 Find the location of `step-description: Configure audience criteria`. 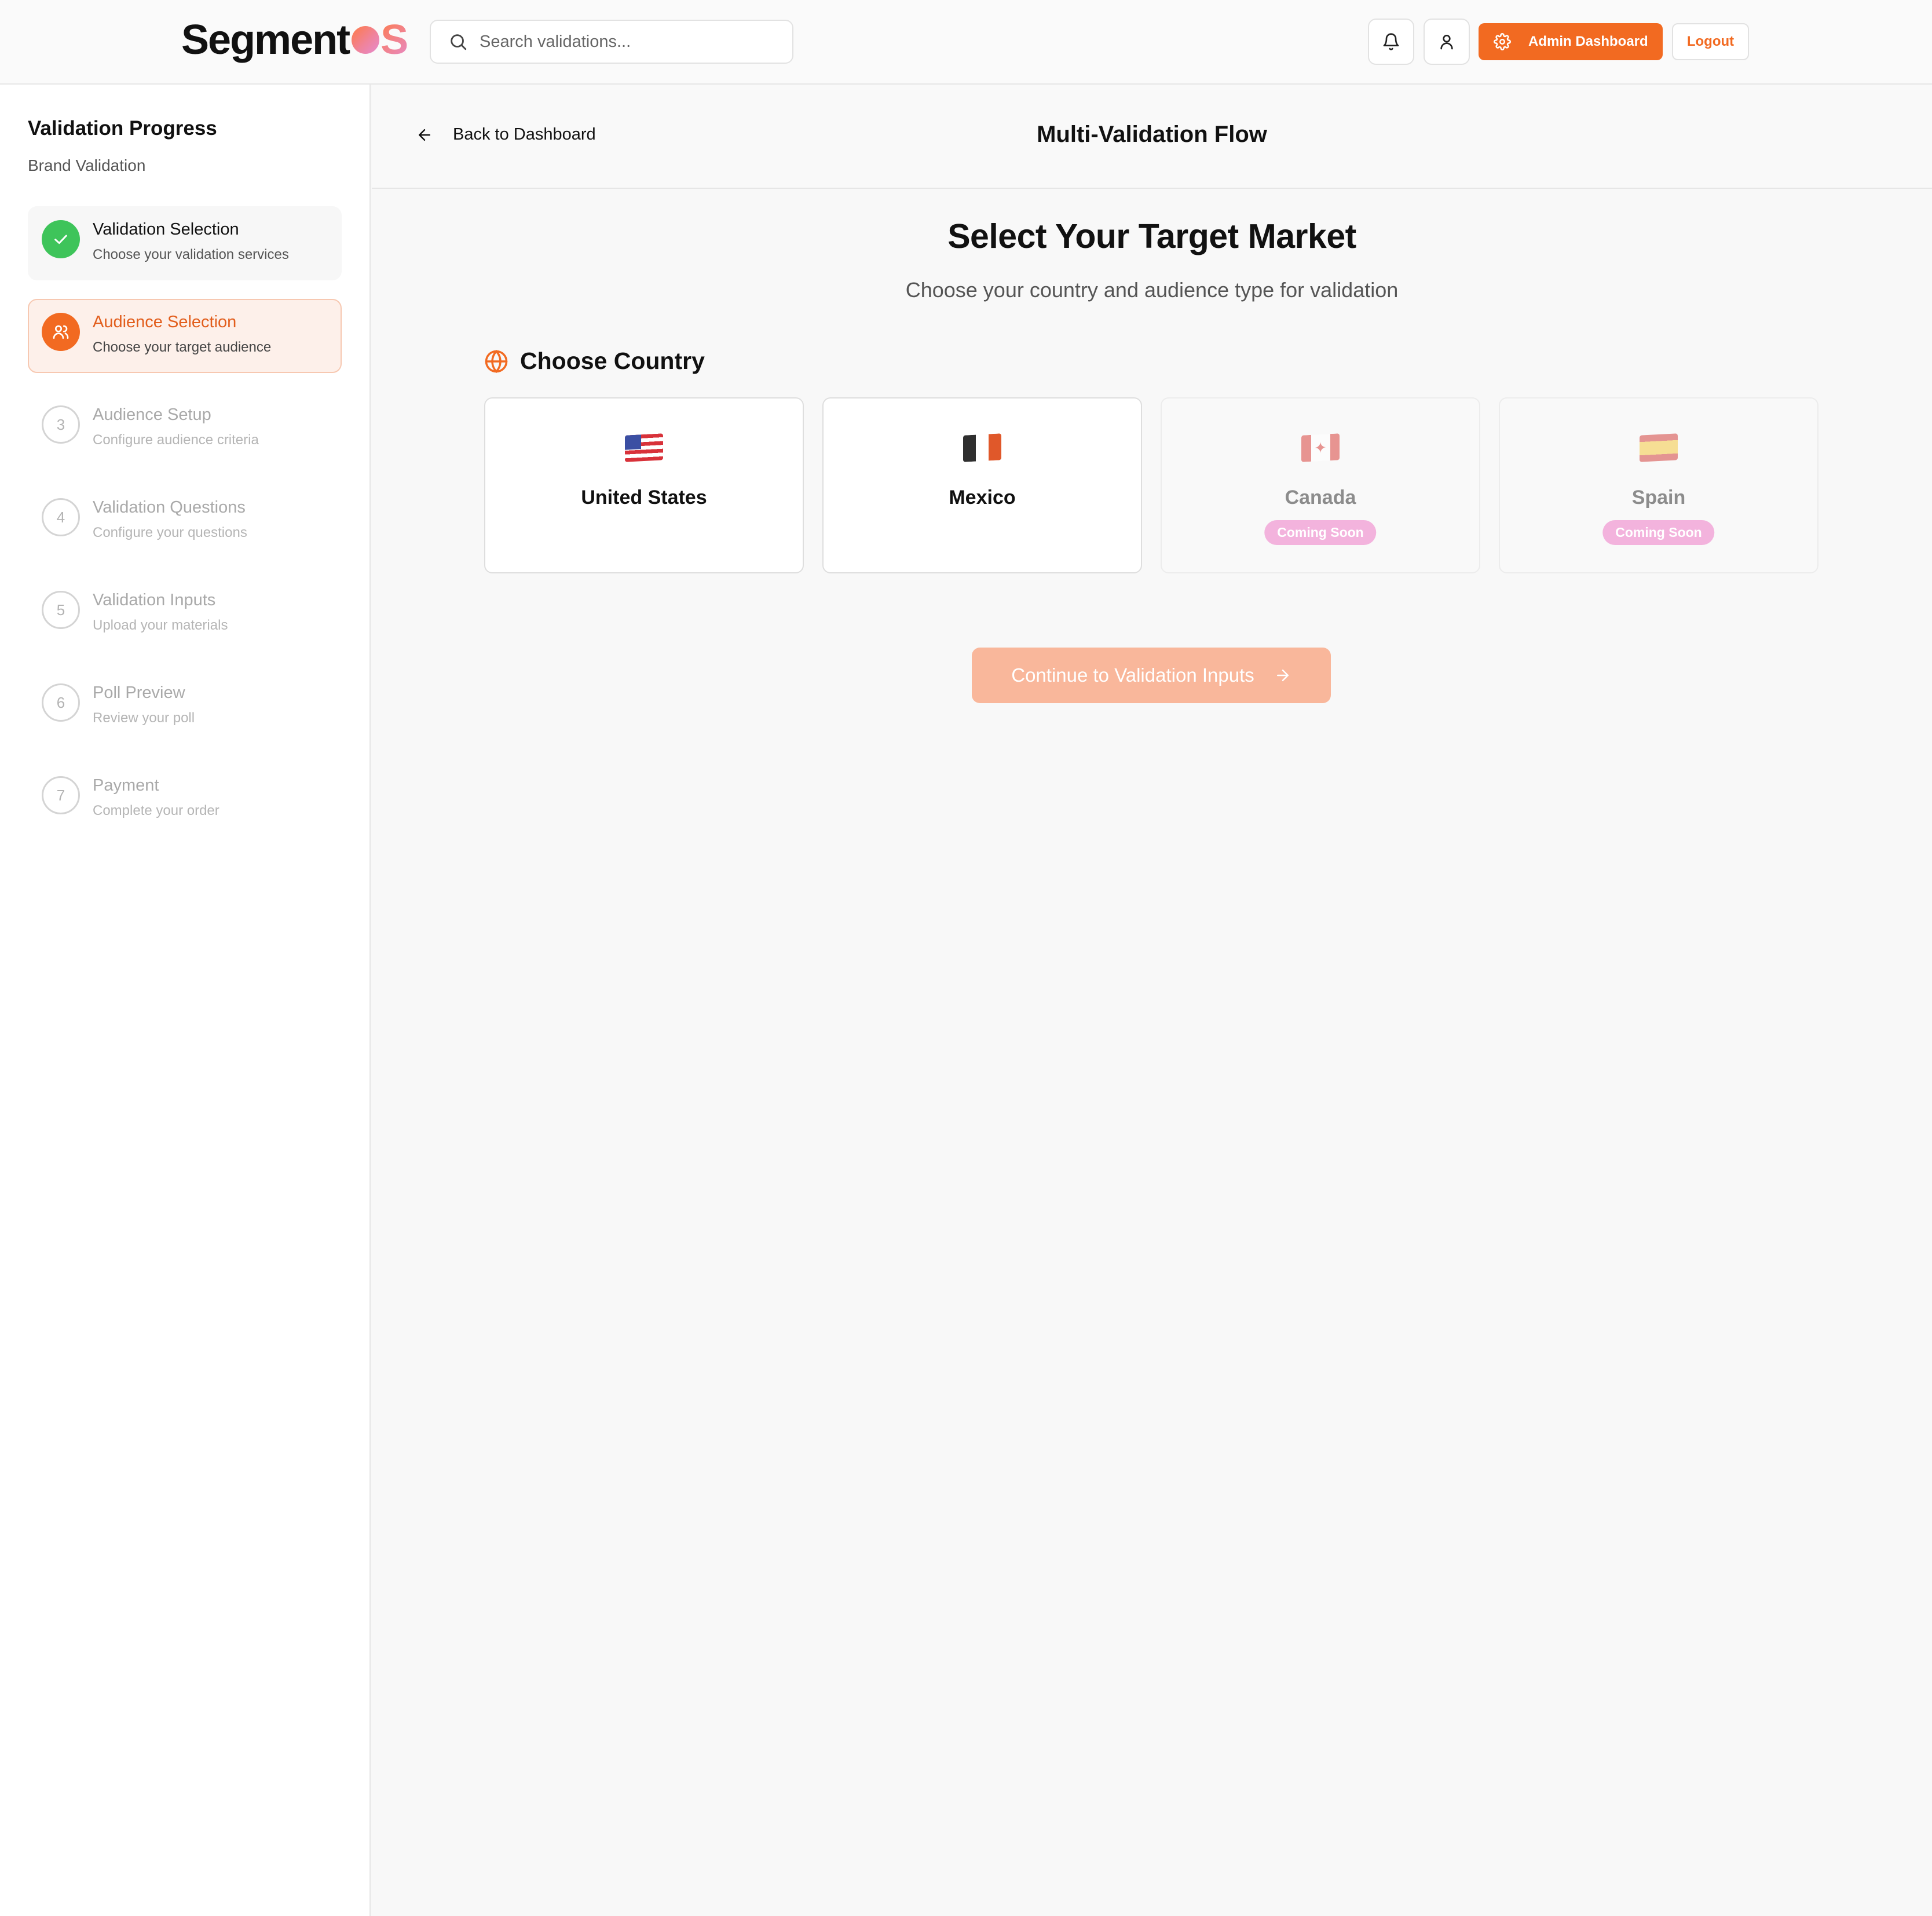

step-description: Configure audience criteria is located at coordinates (176, 440).